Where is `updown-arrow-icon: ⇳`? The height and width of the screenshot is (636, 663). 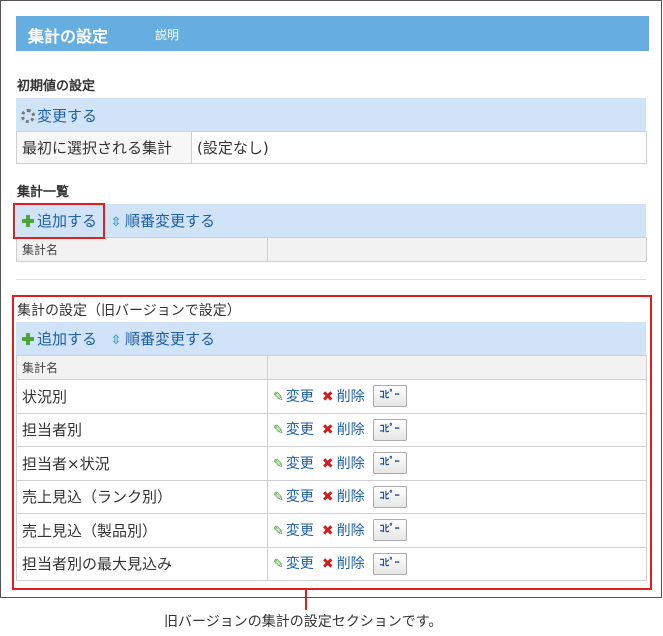 updown-arrow-icon: ⇳ is located at coordinates (116, 222).